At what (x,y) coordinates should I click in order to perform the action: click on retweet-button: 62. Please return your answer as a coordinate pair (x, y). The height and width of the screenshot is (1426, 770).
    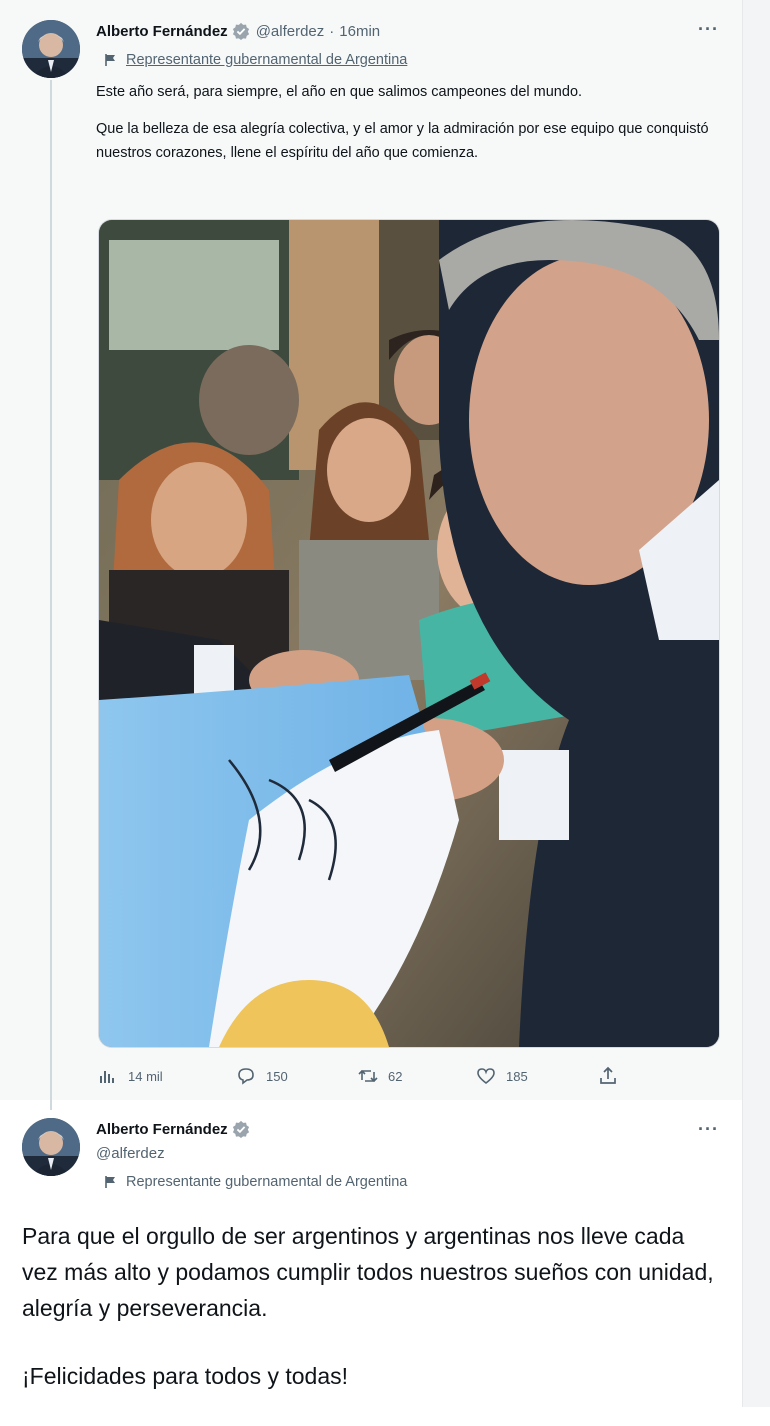
    Looking at the image, I should click on (380, 1076).